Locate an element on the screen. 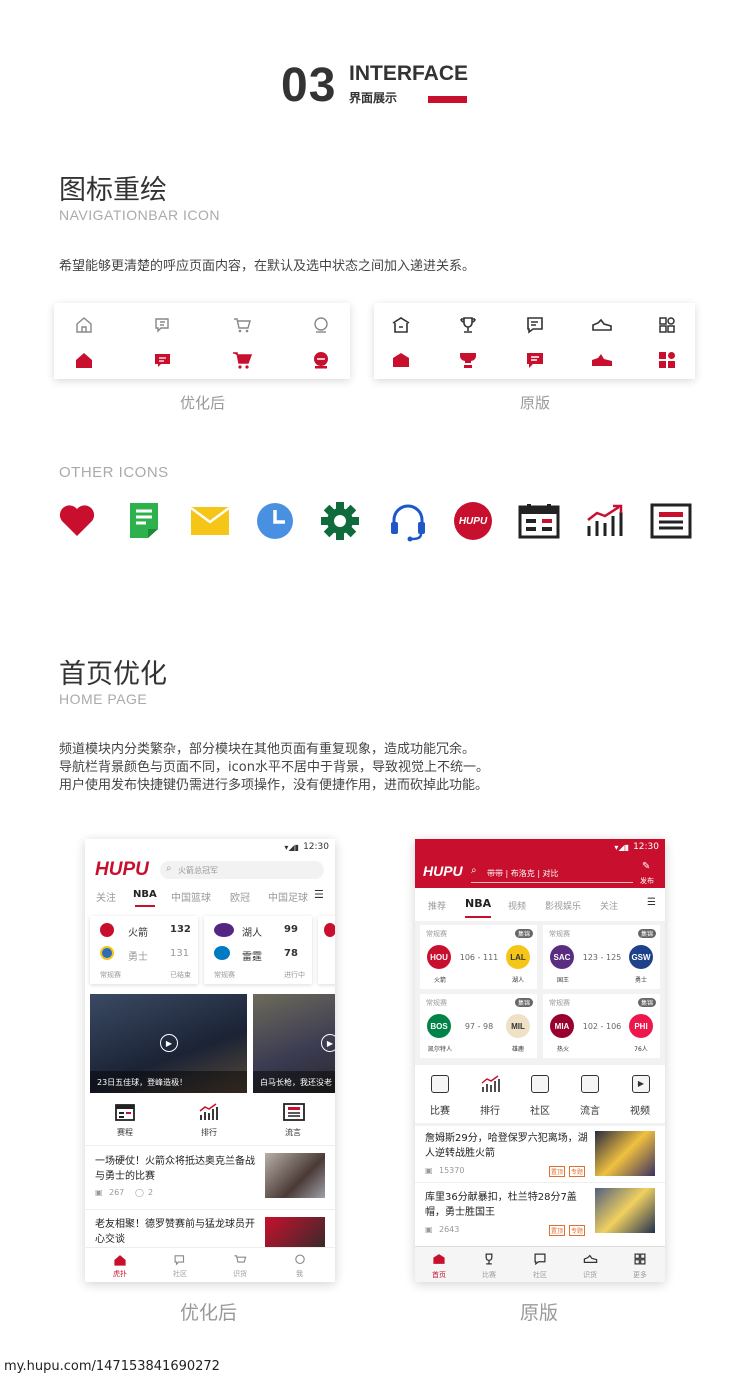  community-icon is located at coordinates (540, 1084).